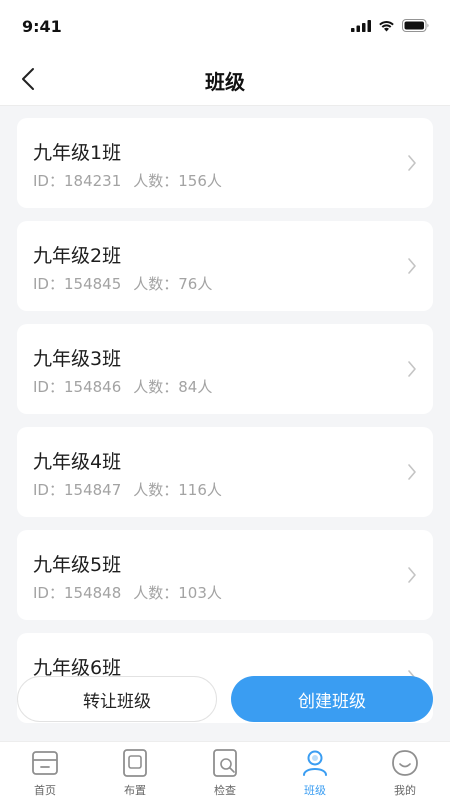 The height and width of the screenshot is (801, 450). I want to click on class-card-5: 九年级5班 ID：154848 人数：103人, so click(225, 575).